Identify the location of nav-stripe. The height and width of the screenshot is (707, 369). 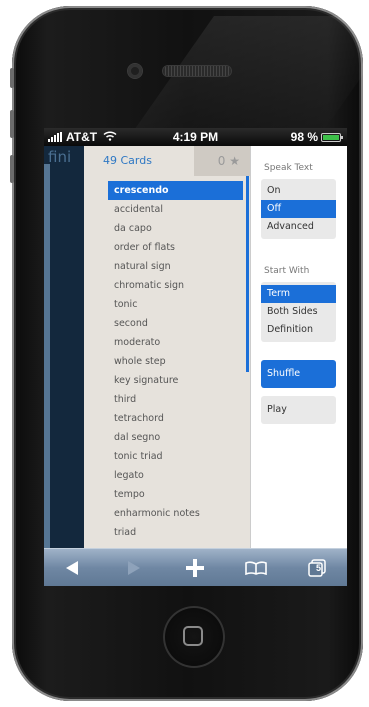
(47, 356).